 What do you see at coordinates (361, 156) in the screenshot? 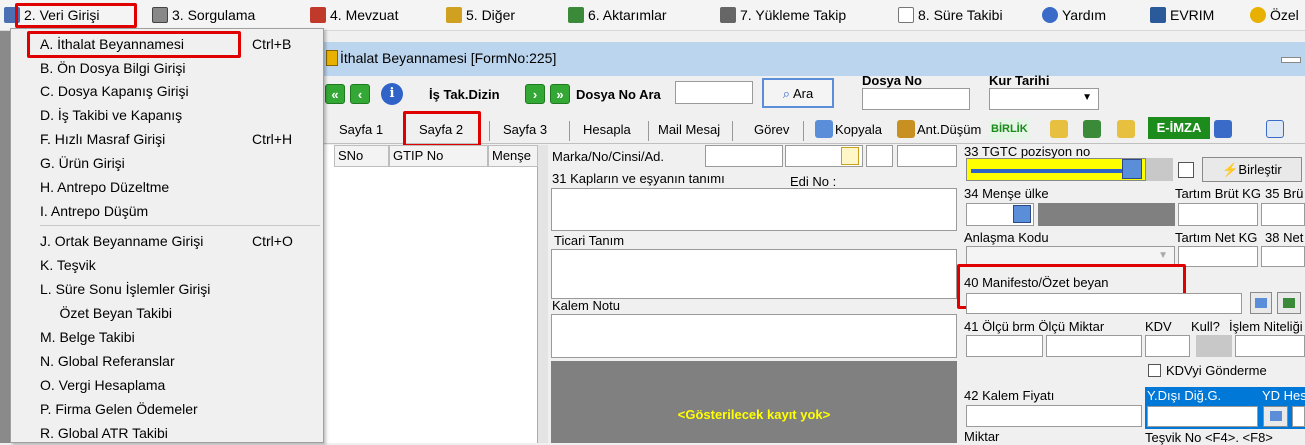
I see `grid-header-sno: SNo` at bounding box center [361, 156].